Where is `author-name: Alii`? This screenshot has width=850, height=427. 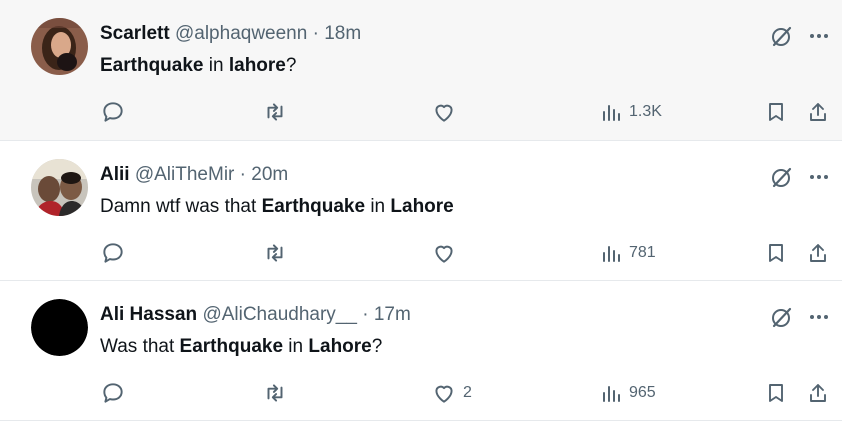
author-name: Alii is located at coordinates (115, 174).